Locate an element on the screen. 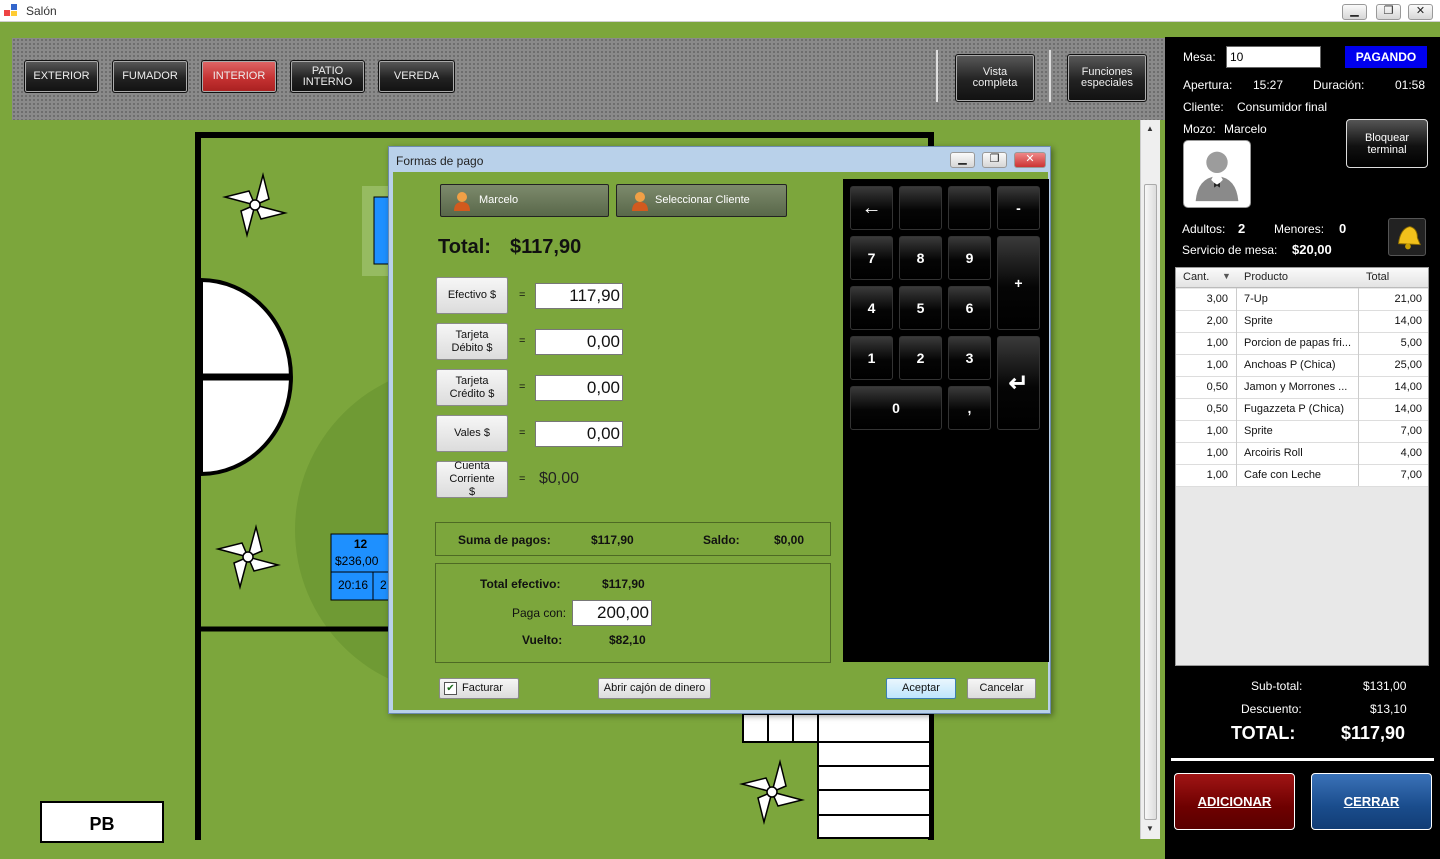  keypad-1: 1 is located at coordinates (871, 358).